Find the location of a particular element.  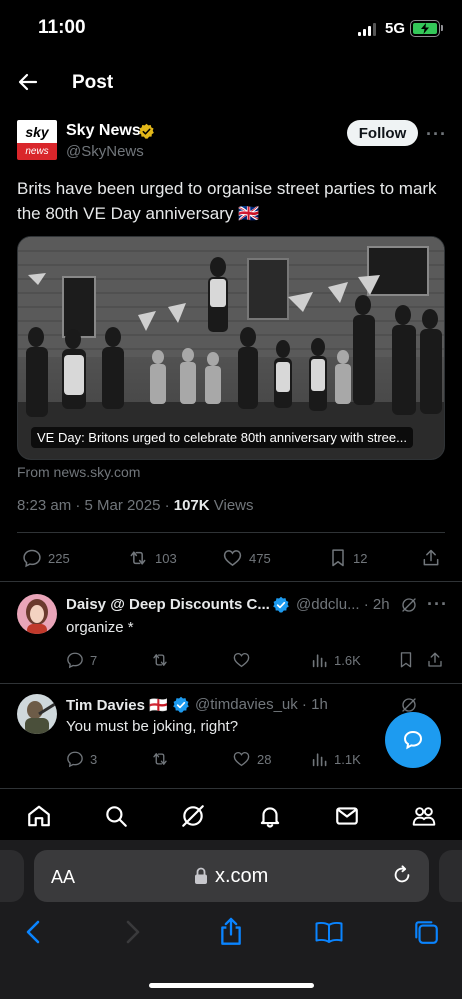

search-icon is located at coordinates (116, 816).